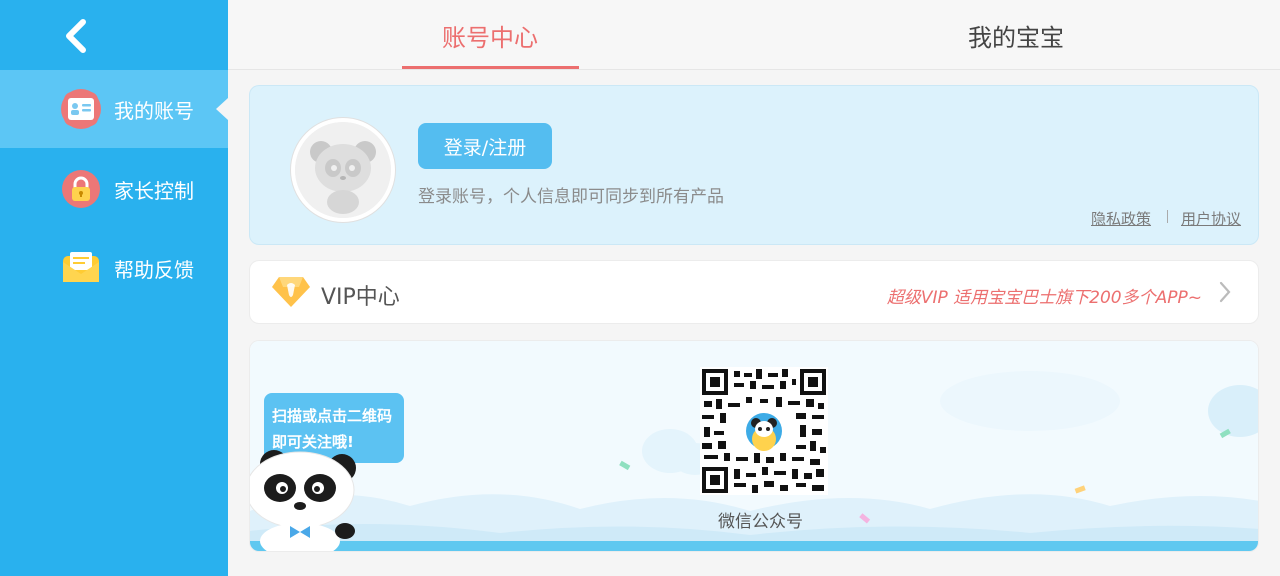  I want to click on qr-caption: 微信公众号, so click(760, 522).